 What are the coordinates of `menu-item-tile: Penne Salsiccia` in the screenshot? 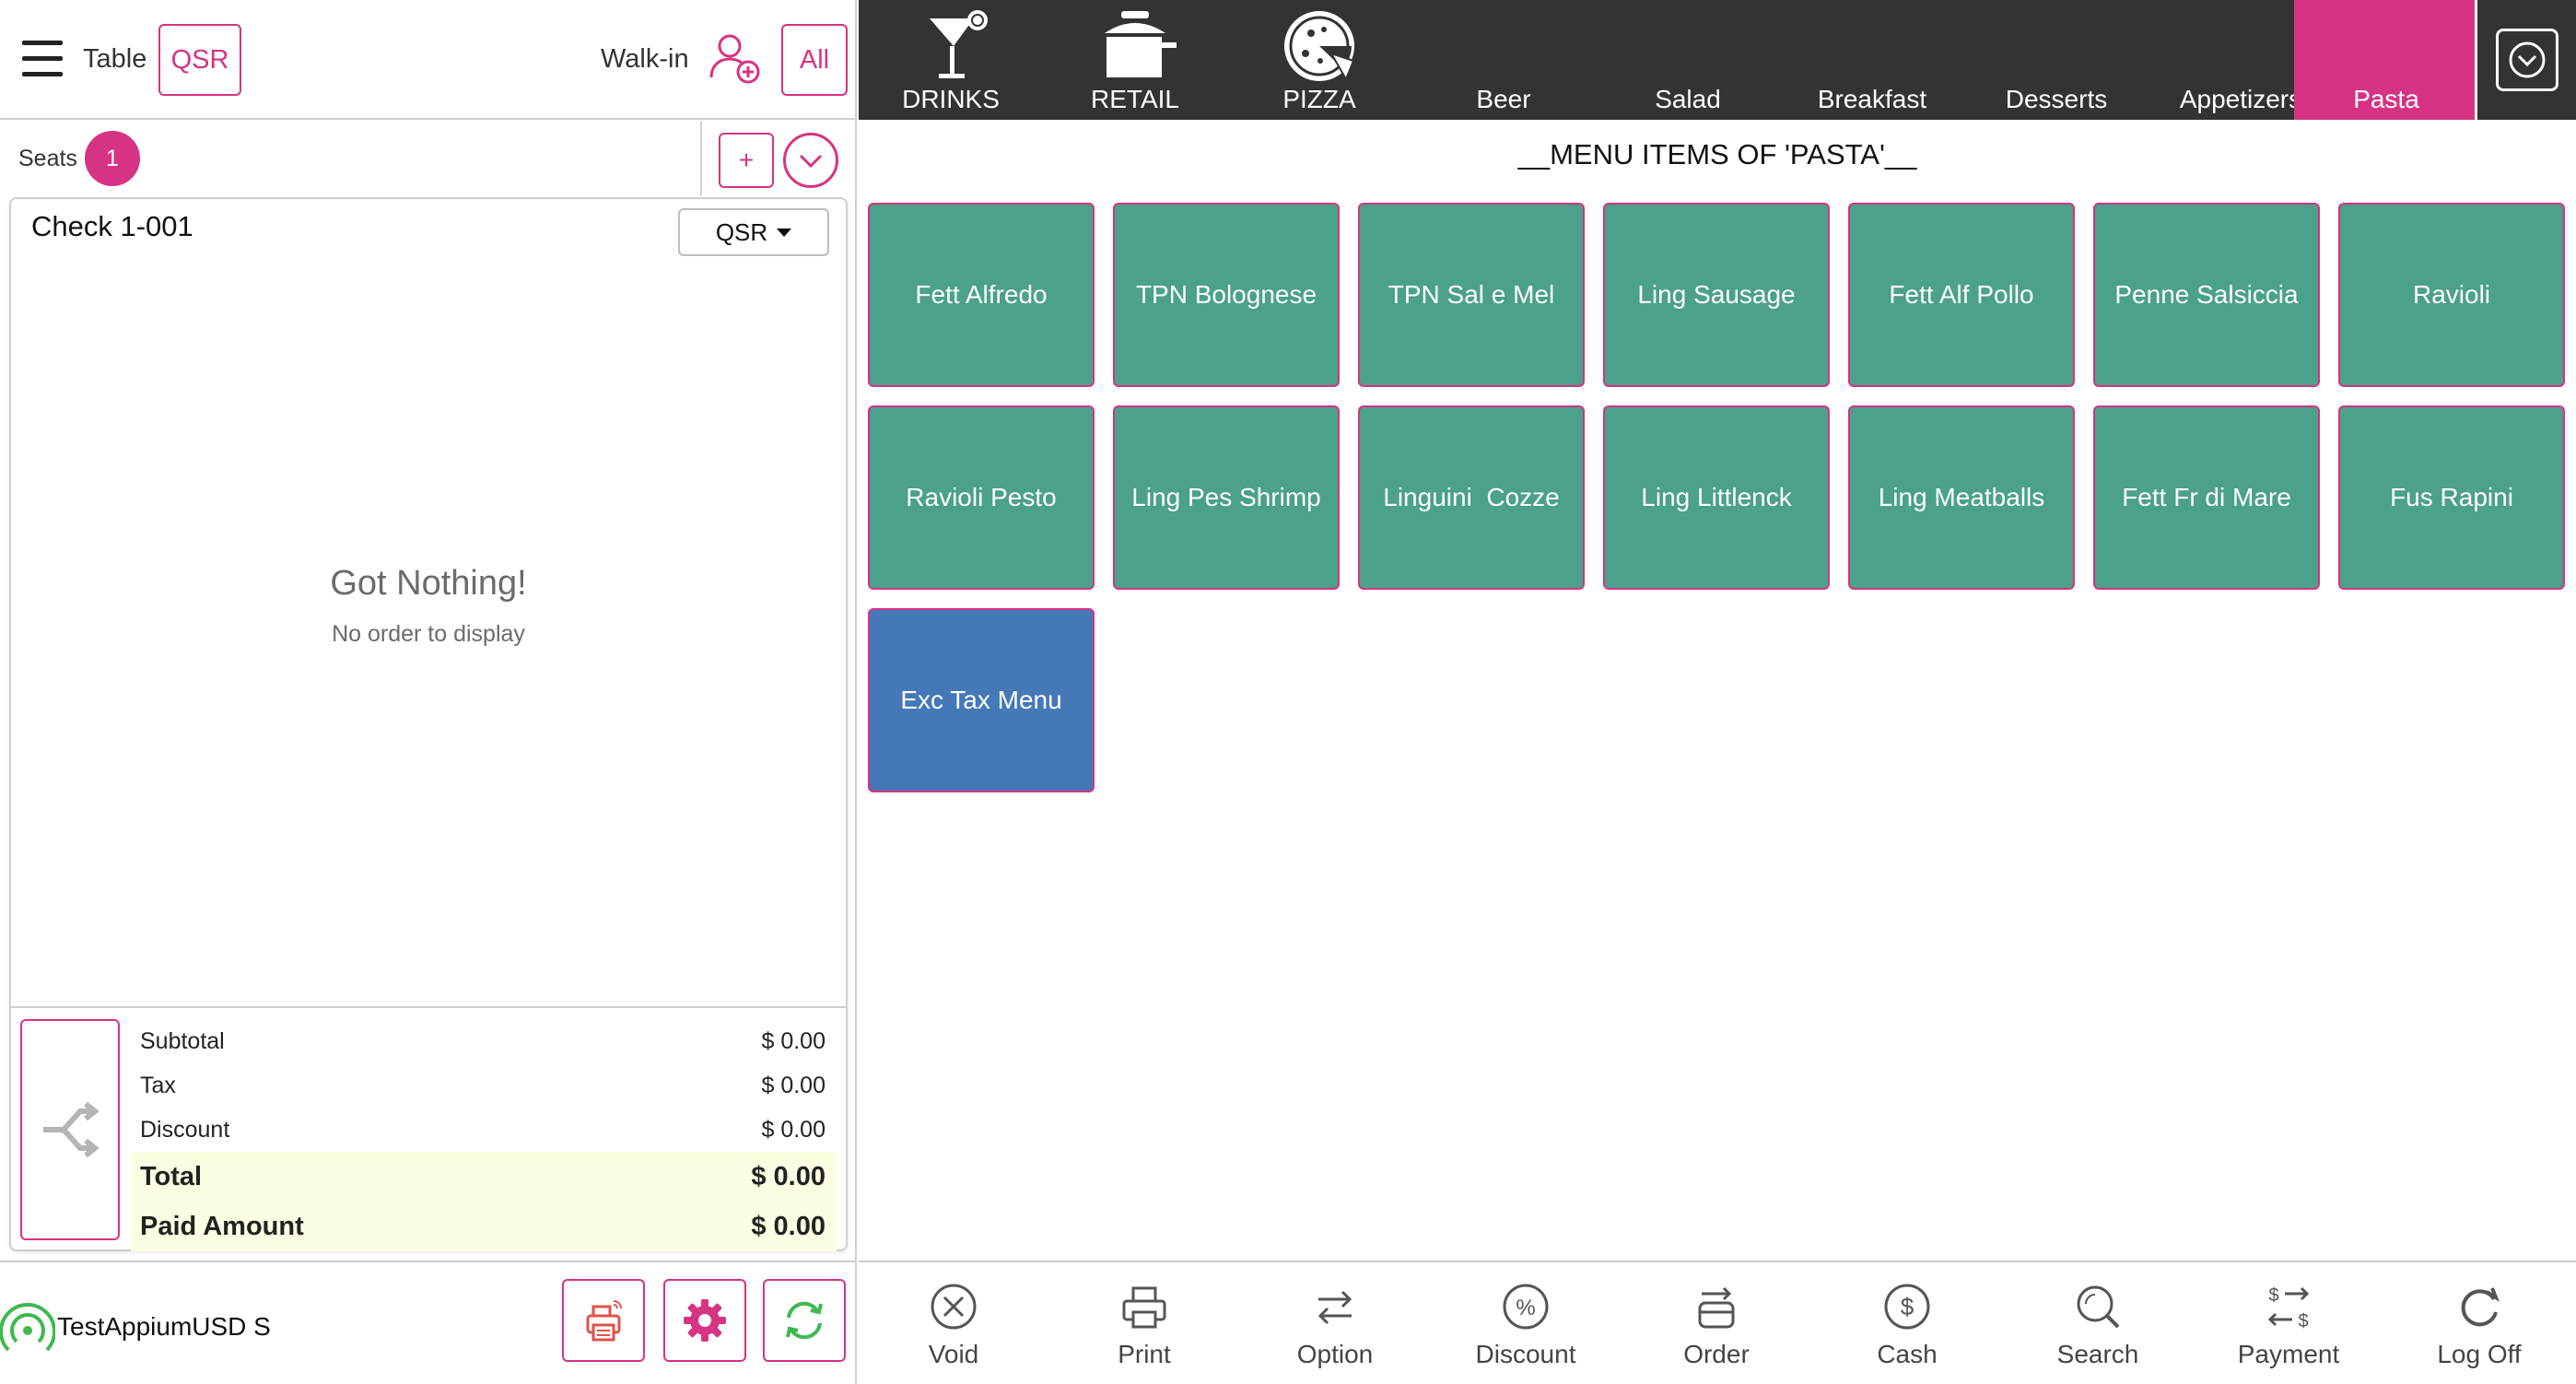 It's located at (2206, 295).